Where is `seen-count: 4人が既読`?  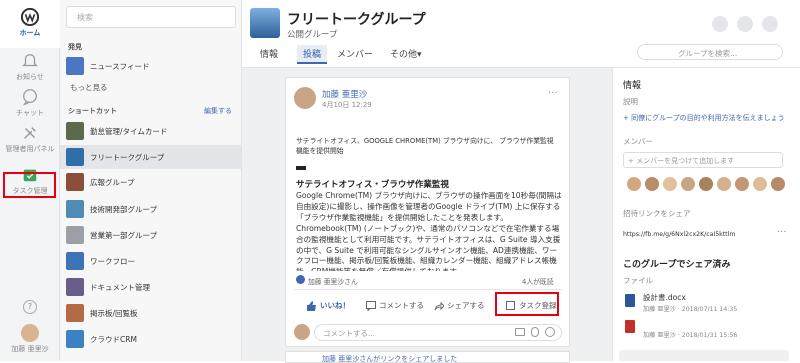
seen-count: 4人が既読 is located at coordinates (538, 281).